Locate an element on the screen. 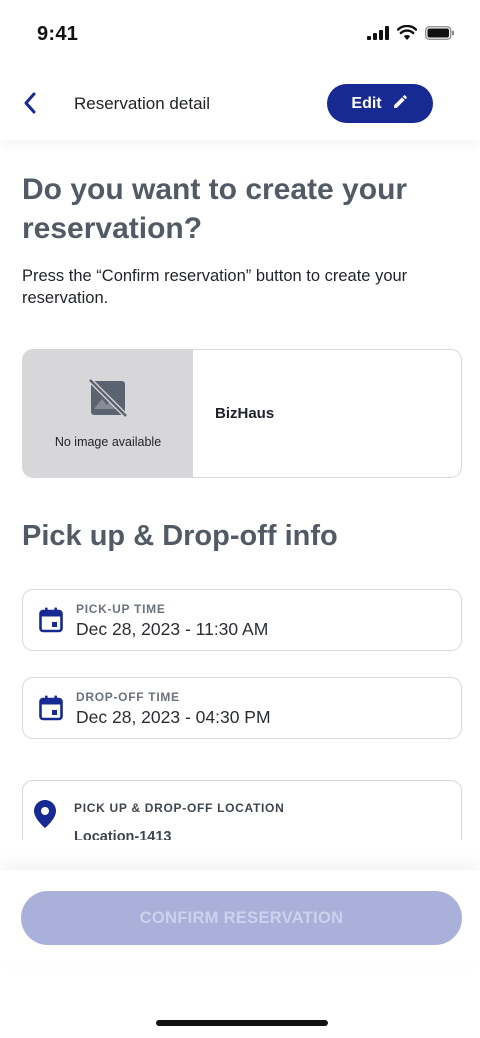 The image size is (480, 1038). bottom-action-bar: CONFIRM RESERVATION is located at coordinates (240, 917).